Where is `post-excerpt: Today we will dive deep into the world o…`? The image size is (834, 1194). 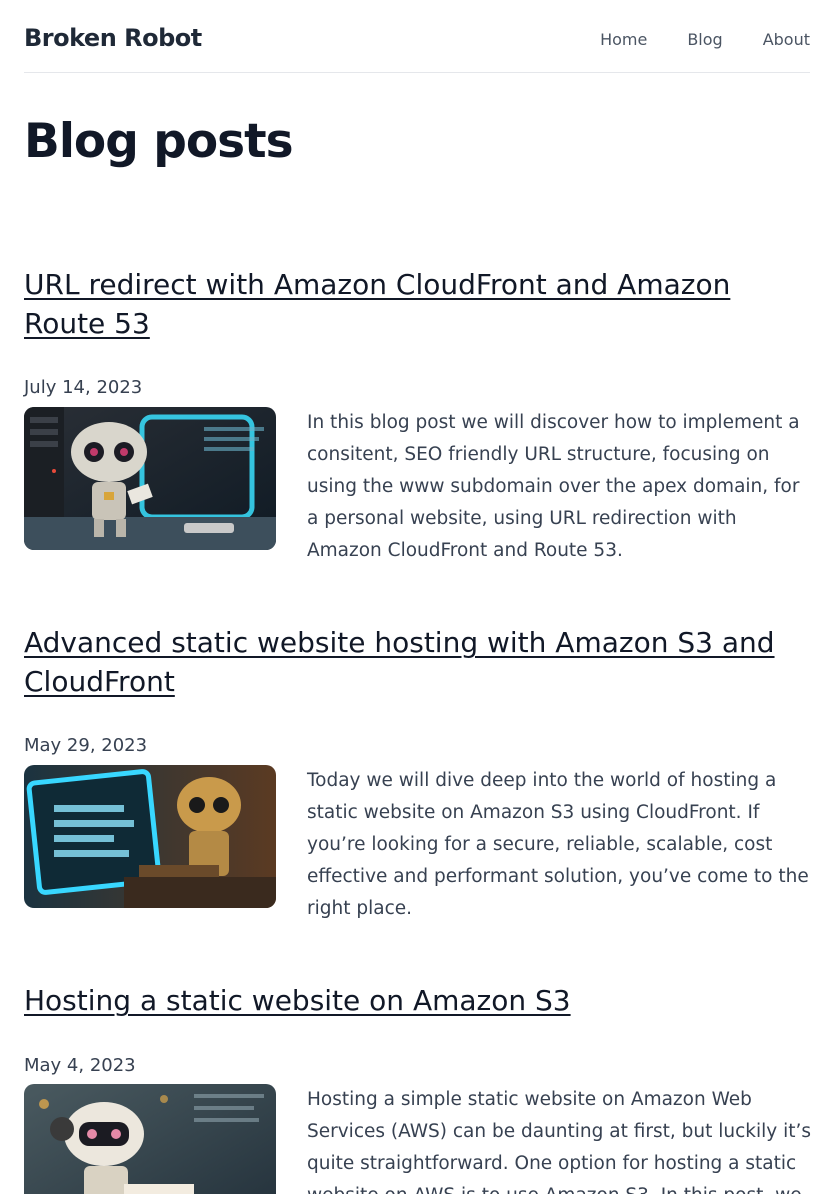 post-excerpt: Today we will dive deep into the world o… is located at coordinates (558, 844).